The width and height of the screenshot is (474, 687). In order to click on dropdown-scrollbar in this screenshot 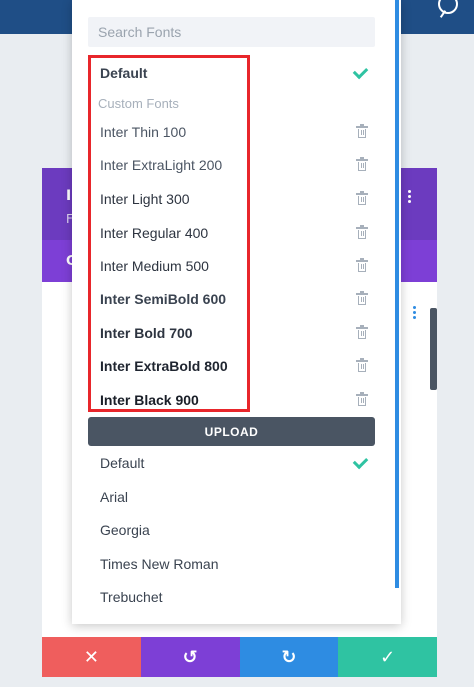, I will do `click(397, 294)`.